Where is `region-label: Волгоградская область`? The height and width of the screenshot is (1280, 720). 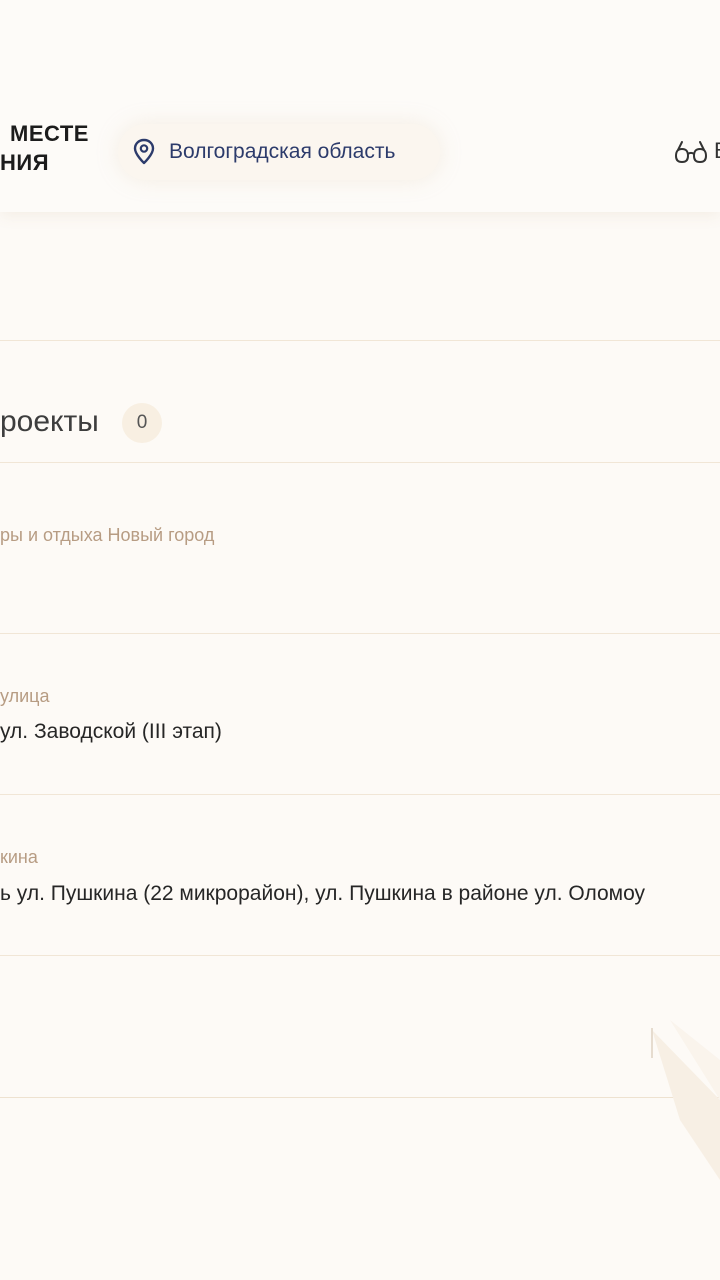
region-label: Волгоградская область is located at coordinates (282, 151).